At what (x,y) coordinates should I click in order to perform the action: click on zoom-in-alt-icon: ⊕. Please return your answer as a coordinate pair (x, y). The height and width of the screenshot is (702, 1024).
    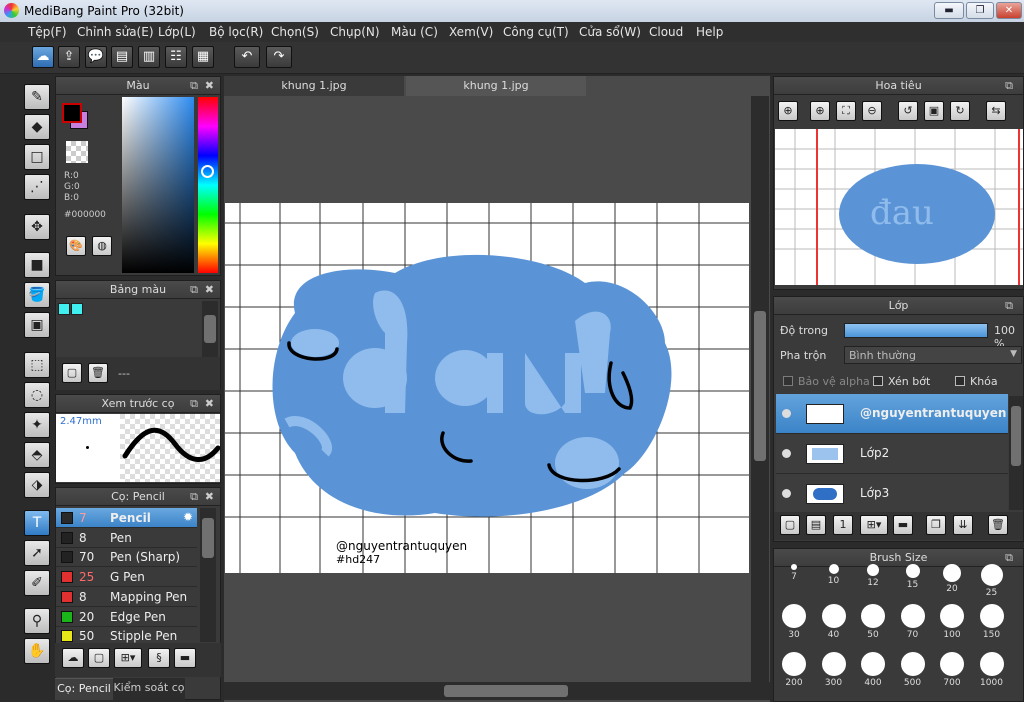
    Looking at the image, I should click on (820, 111).